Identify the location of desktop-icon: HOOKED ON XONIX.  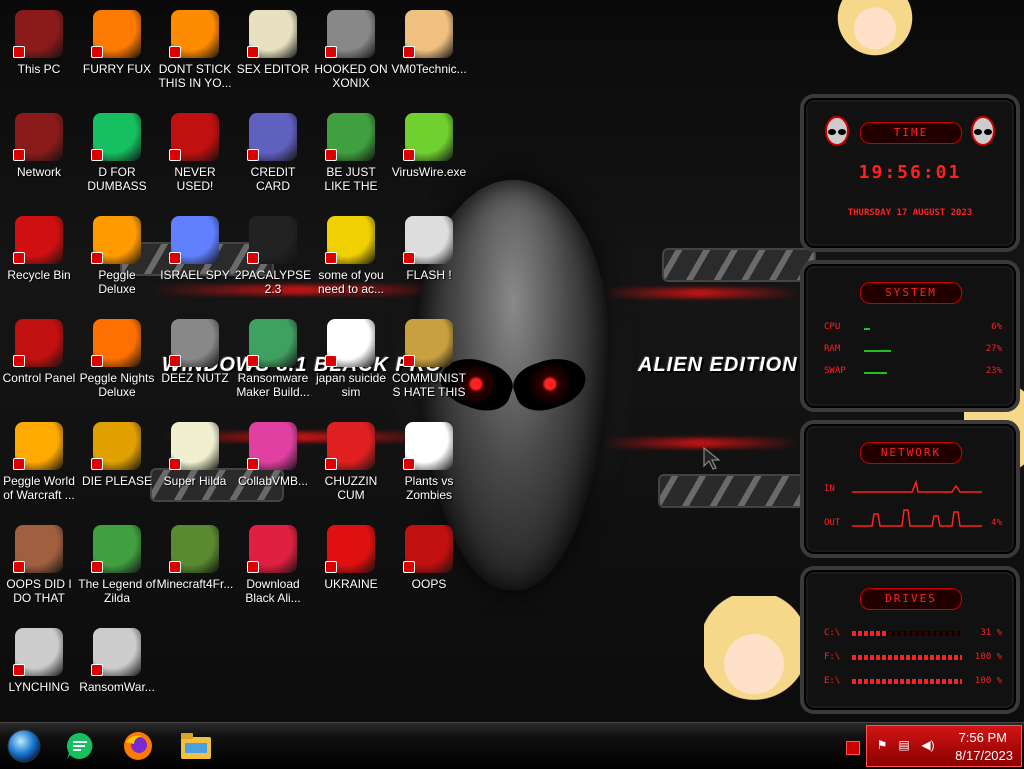
(351, 54).